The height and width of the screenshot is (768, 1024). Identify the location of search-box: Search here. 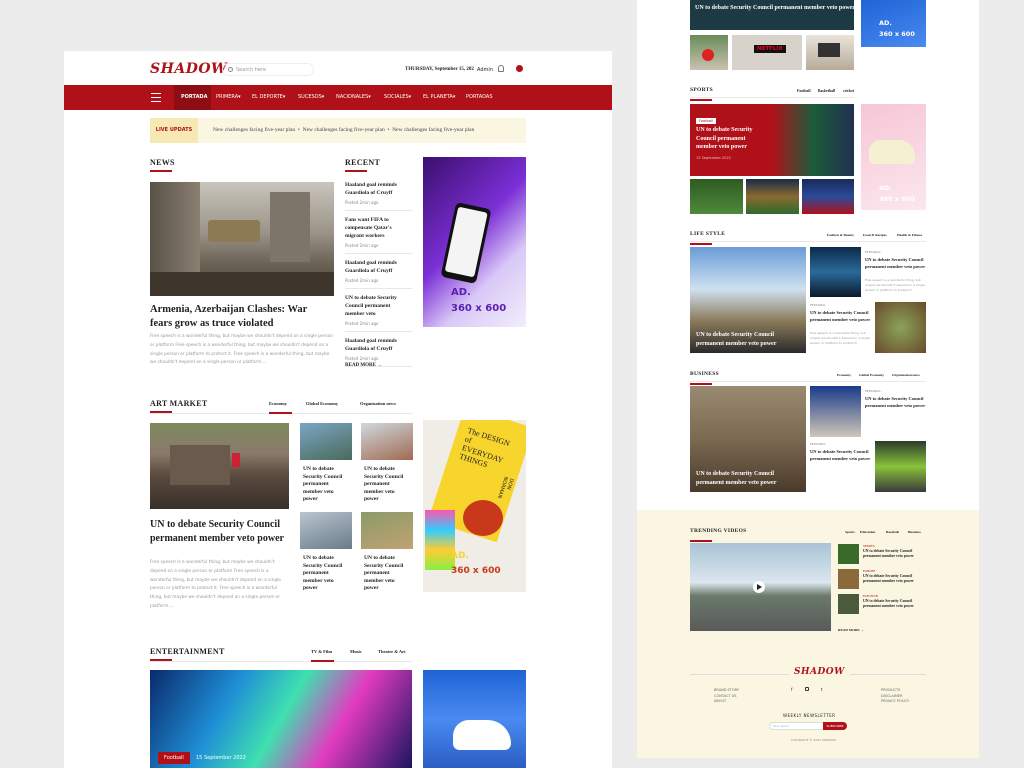
(268, 69).